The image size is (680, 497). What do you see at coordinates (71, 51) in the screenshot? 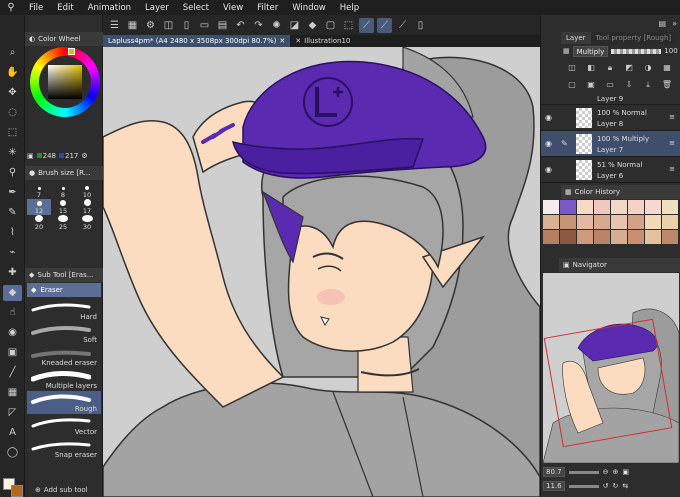
I see `hue-handle` at bounding box center [71, 51].